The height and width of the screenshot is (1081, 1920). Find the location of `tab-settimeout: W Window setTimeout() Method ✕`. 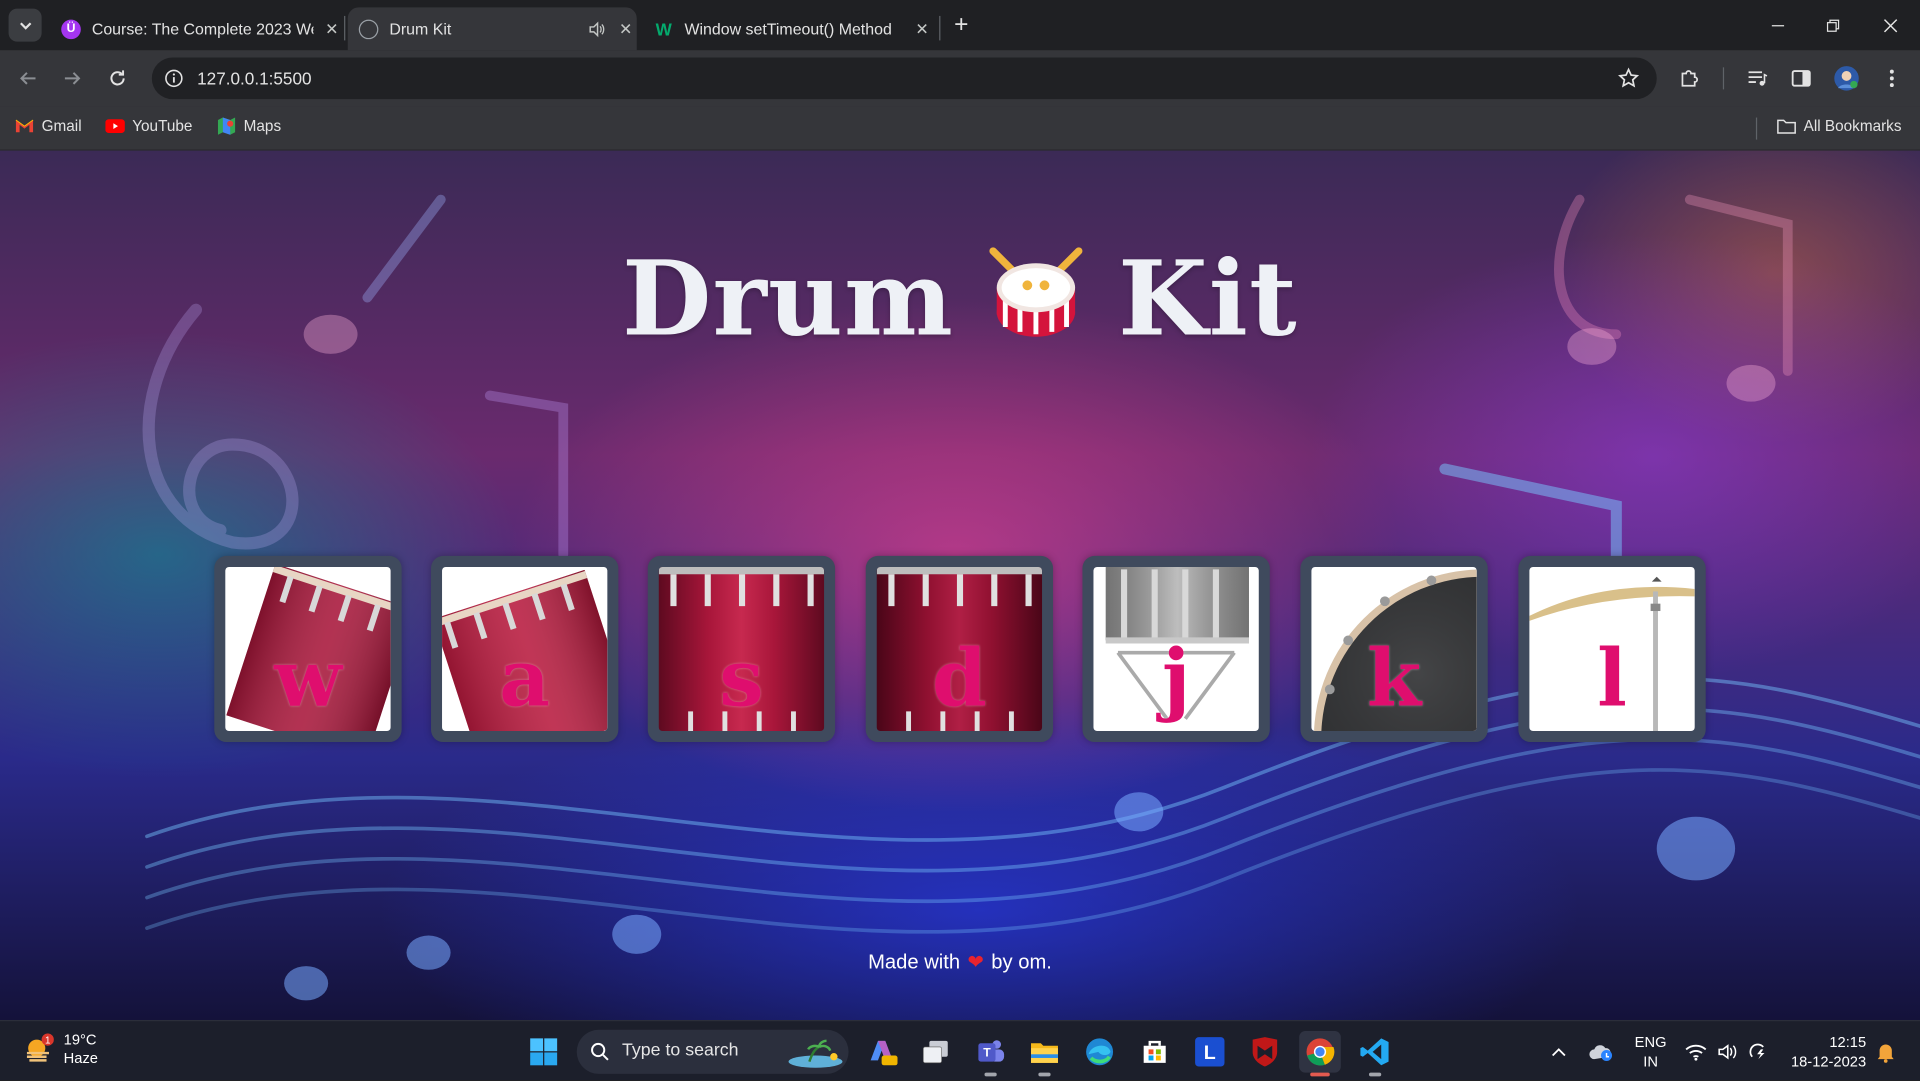

tab-settimeout: W Window setTimeout() Method ✕ is located at coordinates (787, 28).